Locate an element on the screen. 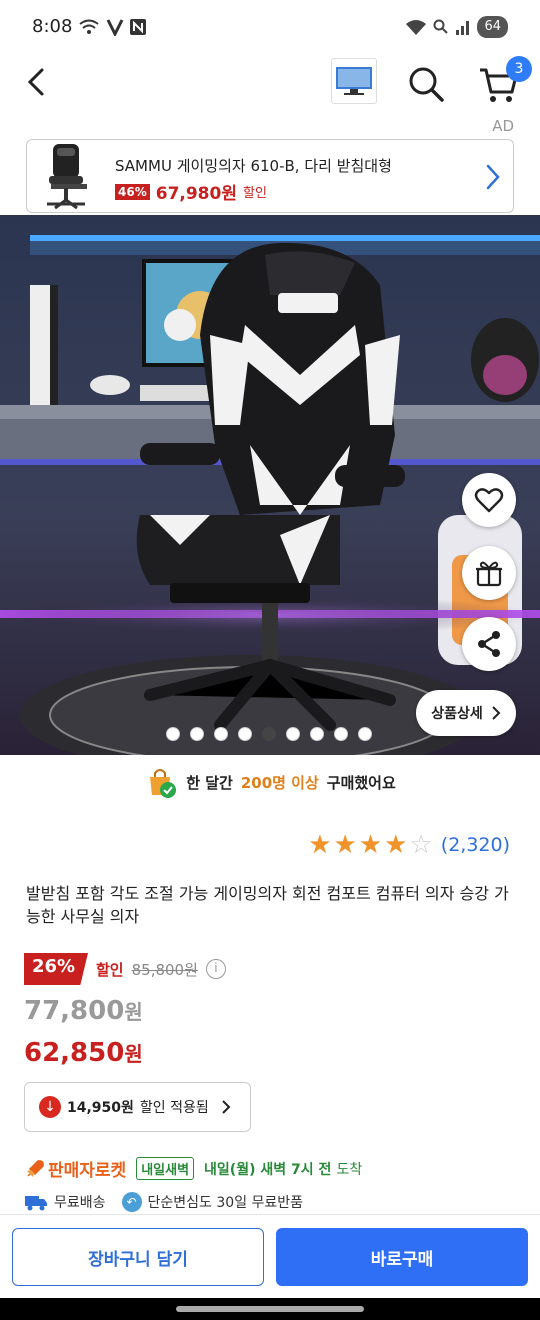  star-empty-icon: ☆ is located at coordinates (421, 845).